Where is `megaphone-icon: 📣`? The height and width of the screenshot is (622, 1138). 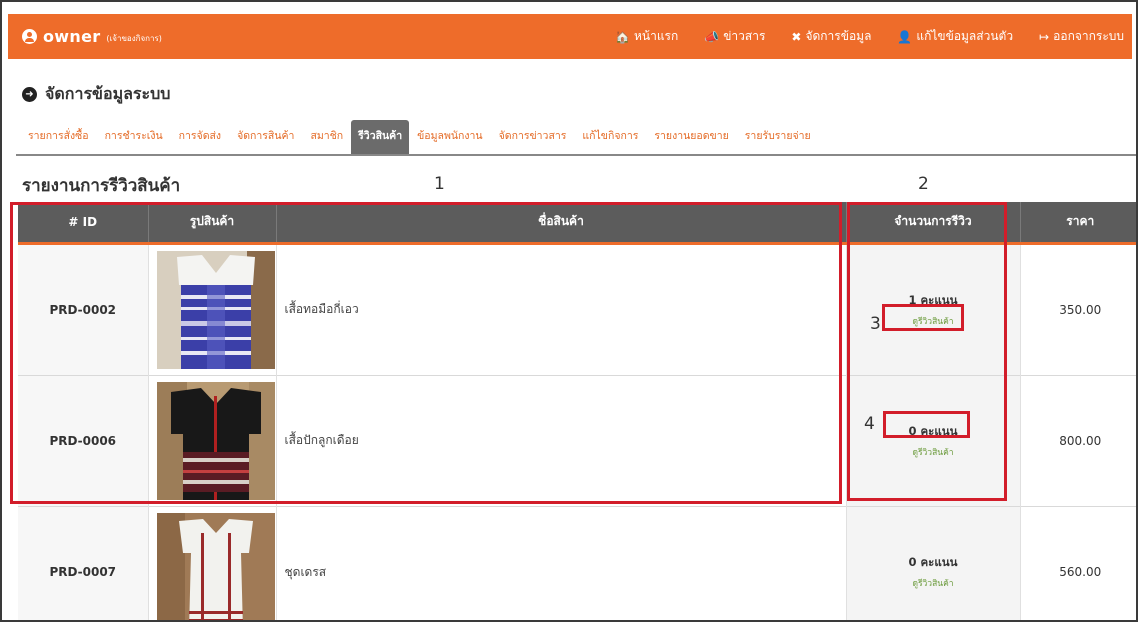 megaphone-icon: 📣 is located at coordinates (712, 36).